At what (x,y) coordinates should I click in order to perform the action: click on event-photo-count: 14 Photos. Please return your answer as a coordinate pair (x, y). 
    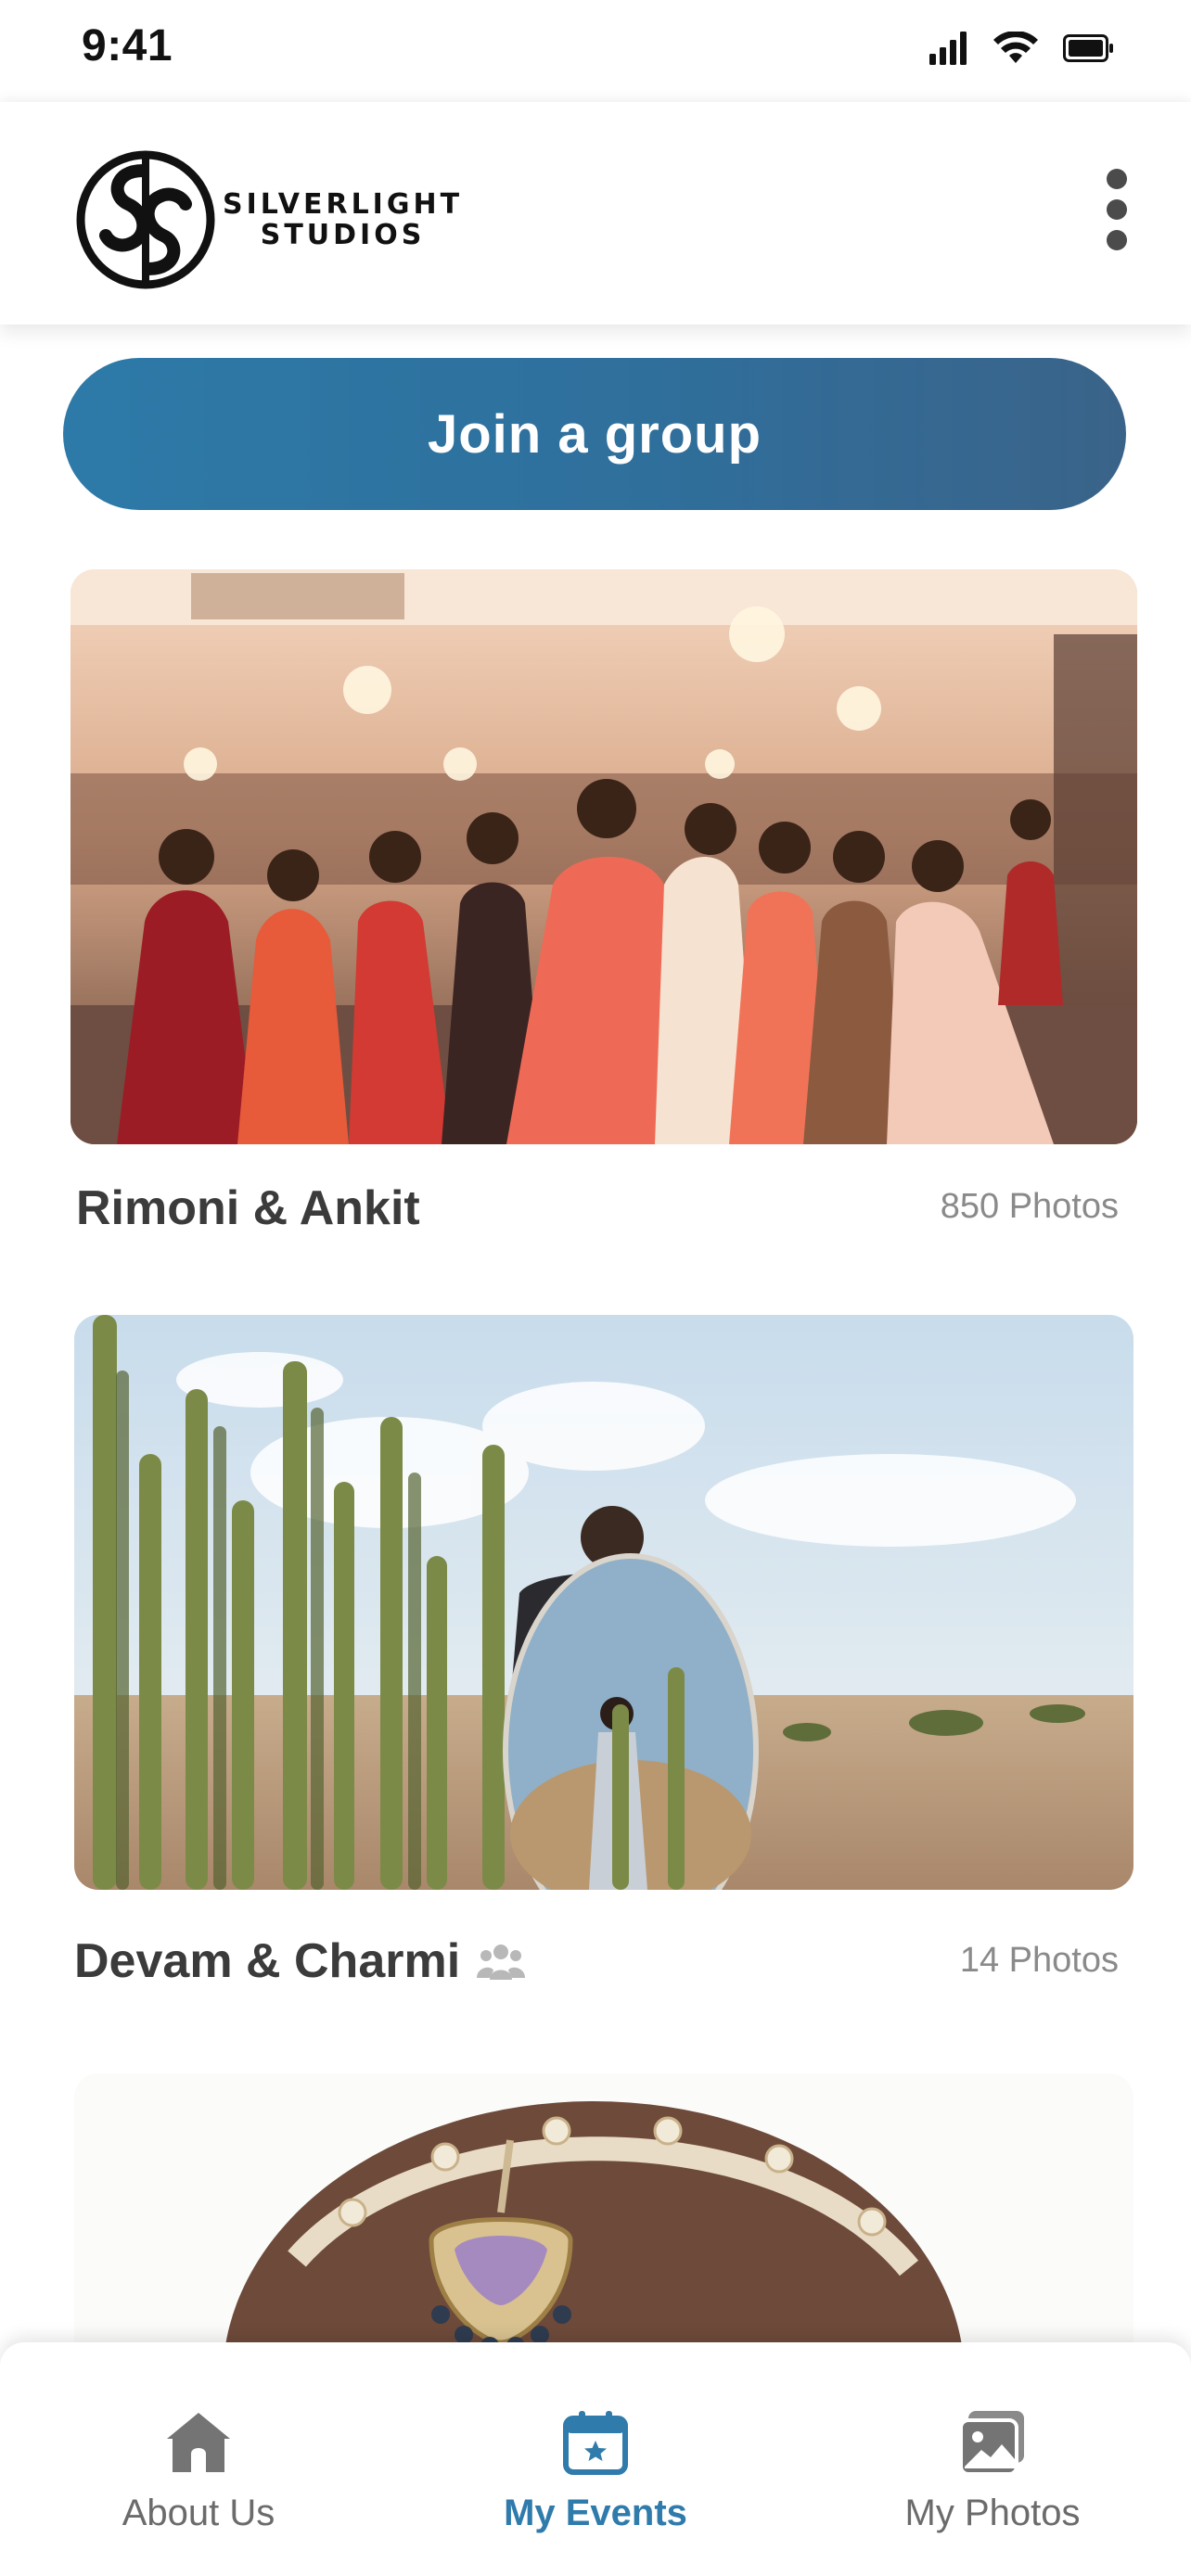
    Looking at the image, I should click on (1039, 1960).